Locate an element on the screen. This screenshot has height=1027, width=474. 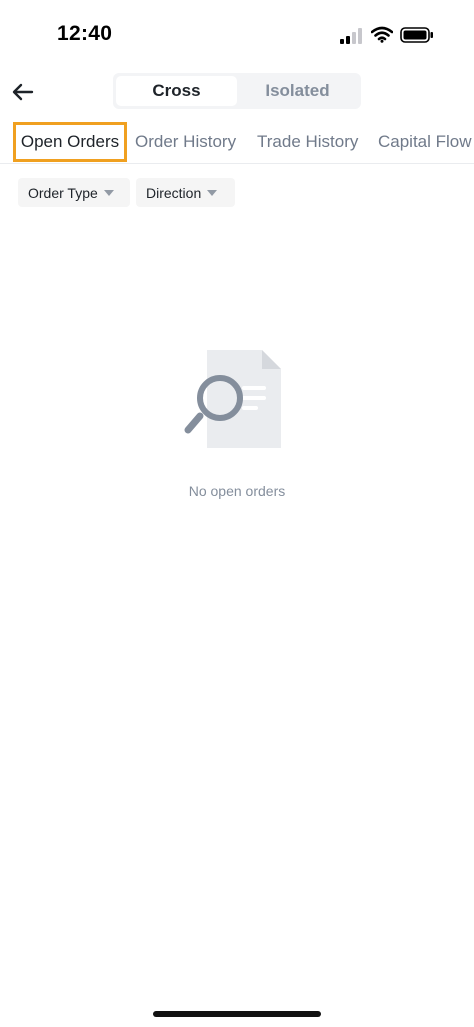
cellular-signal-icon is located at coordinates (351, 36).